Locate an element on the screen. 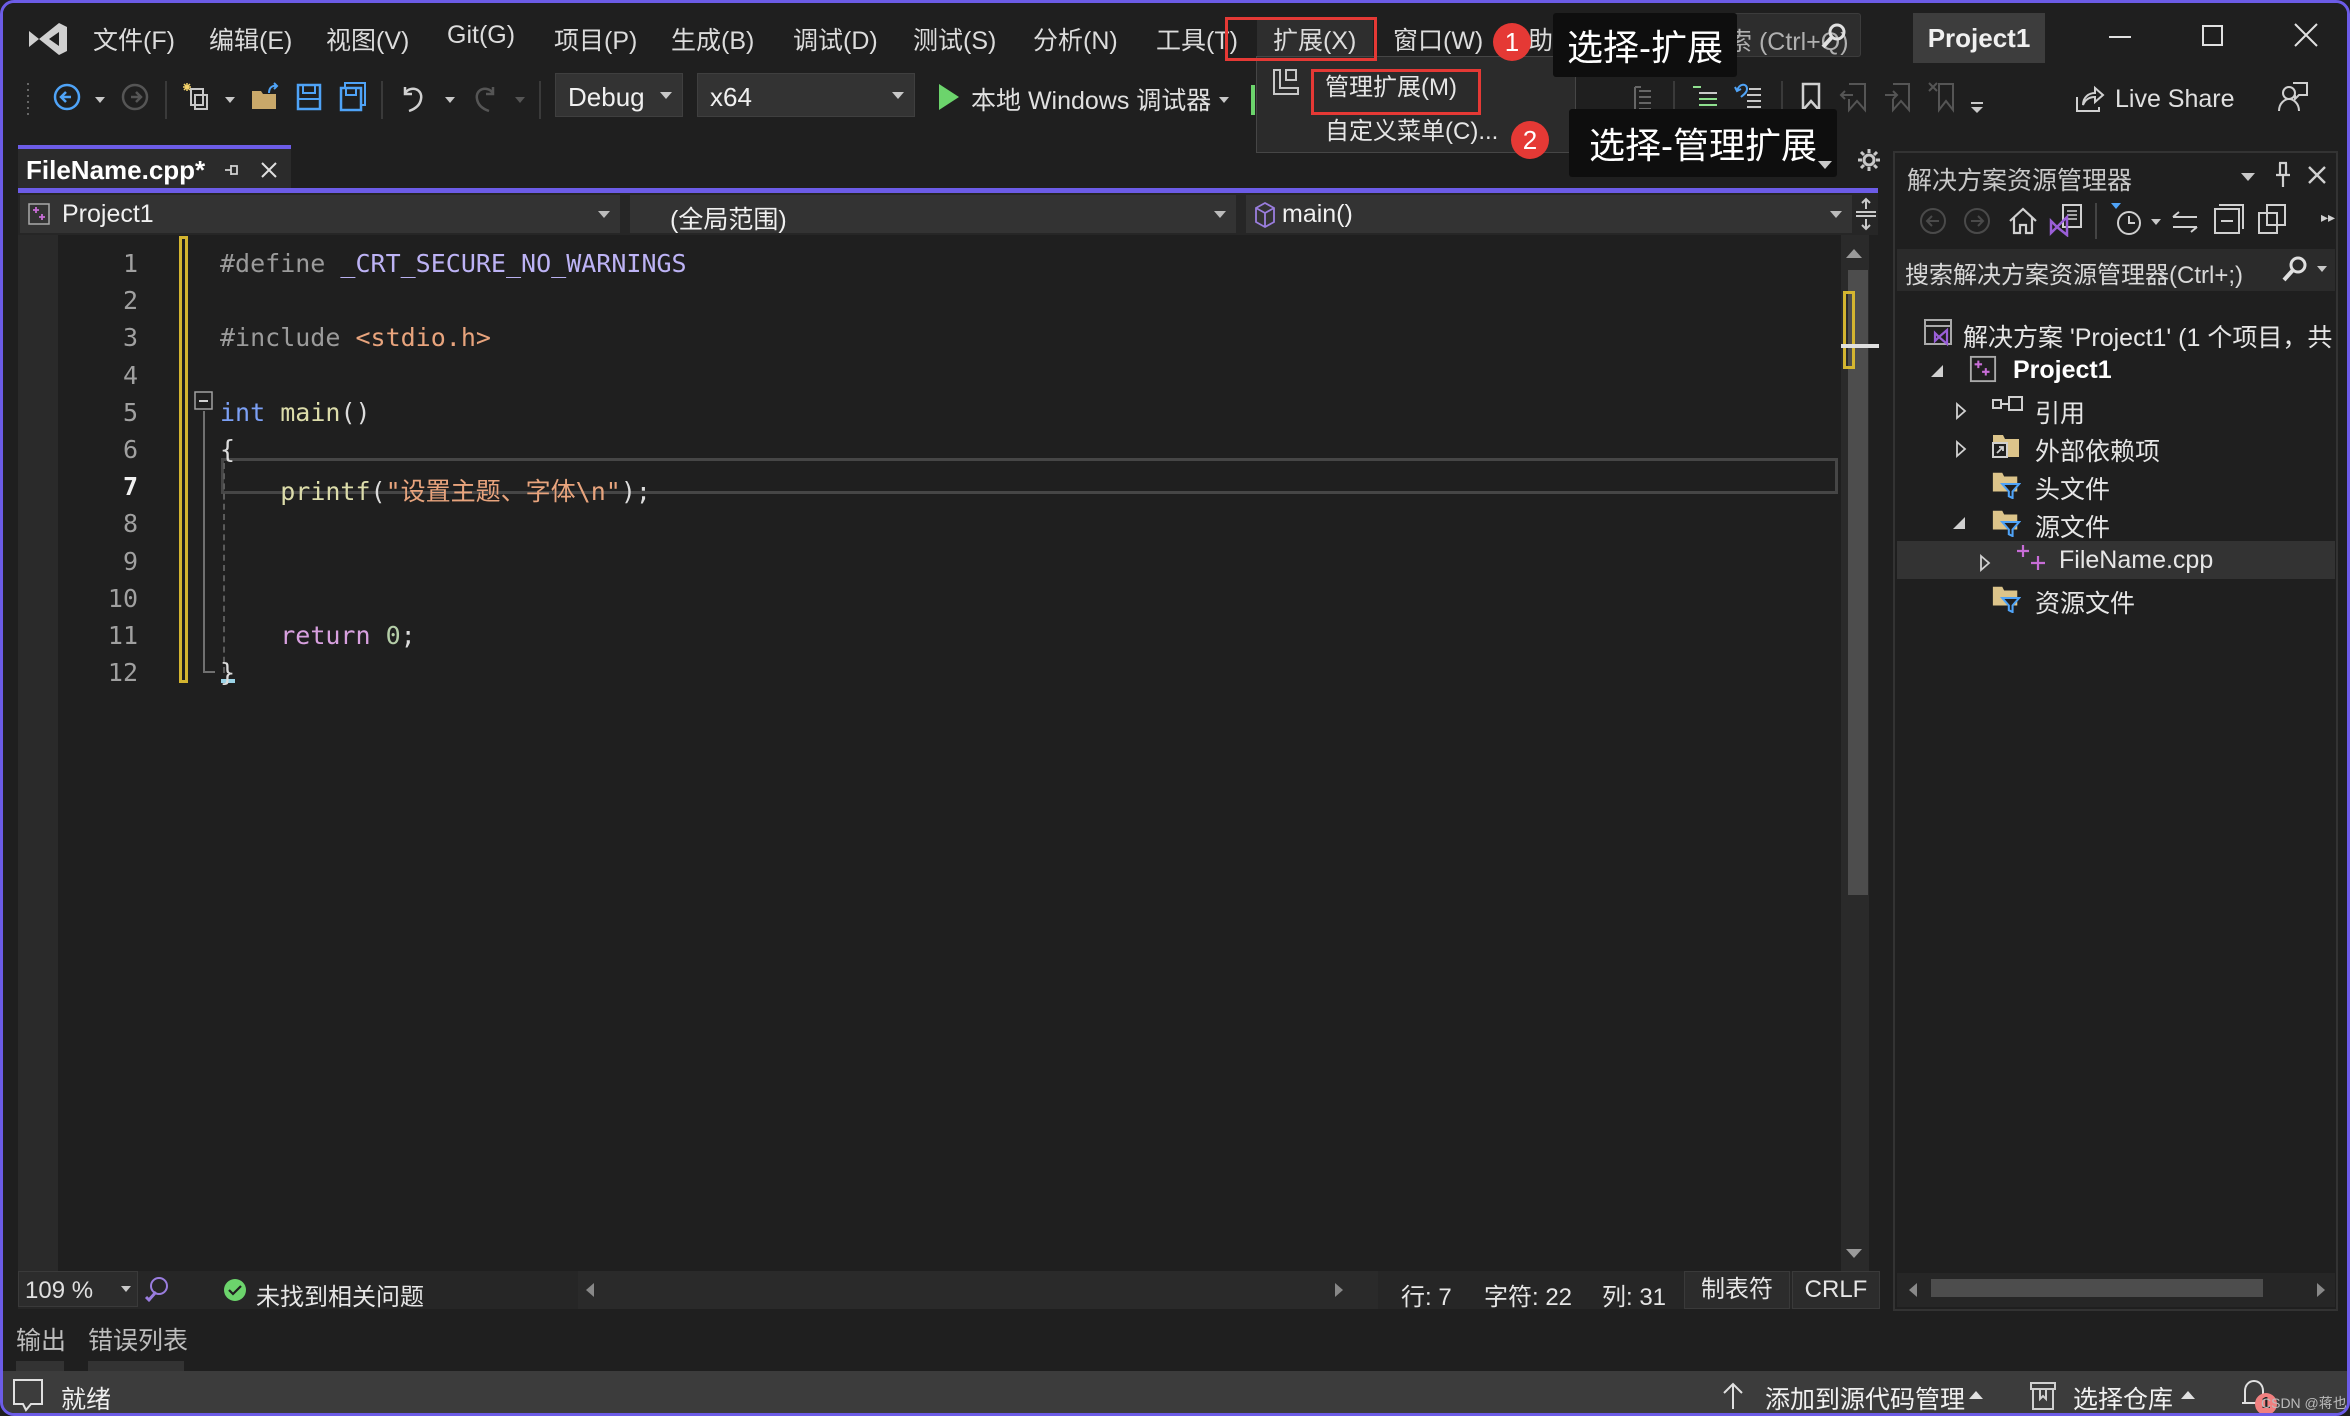  scrollbar-thumb is located at coordinates (2097, 1288).